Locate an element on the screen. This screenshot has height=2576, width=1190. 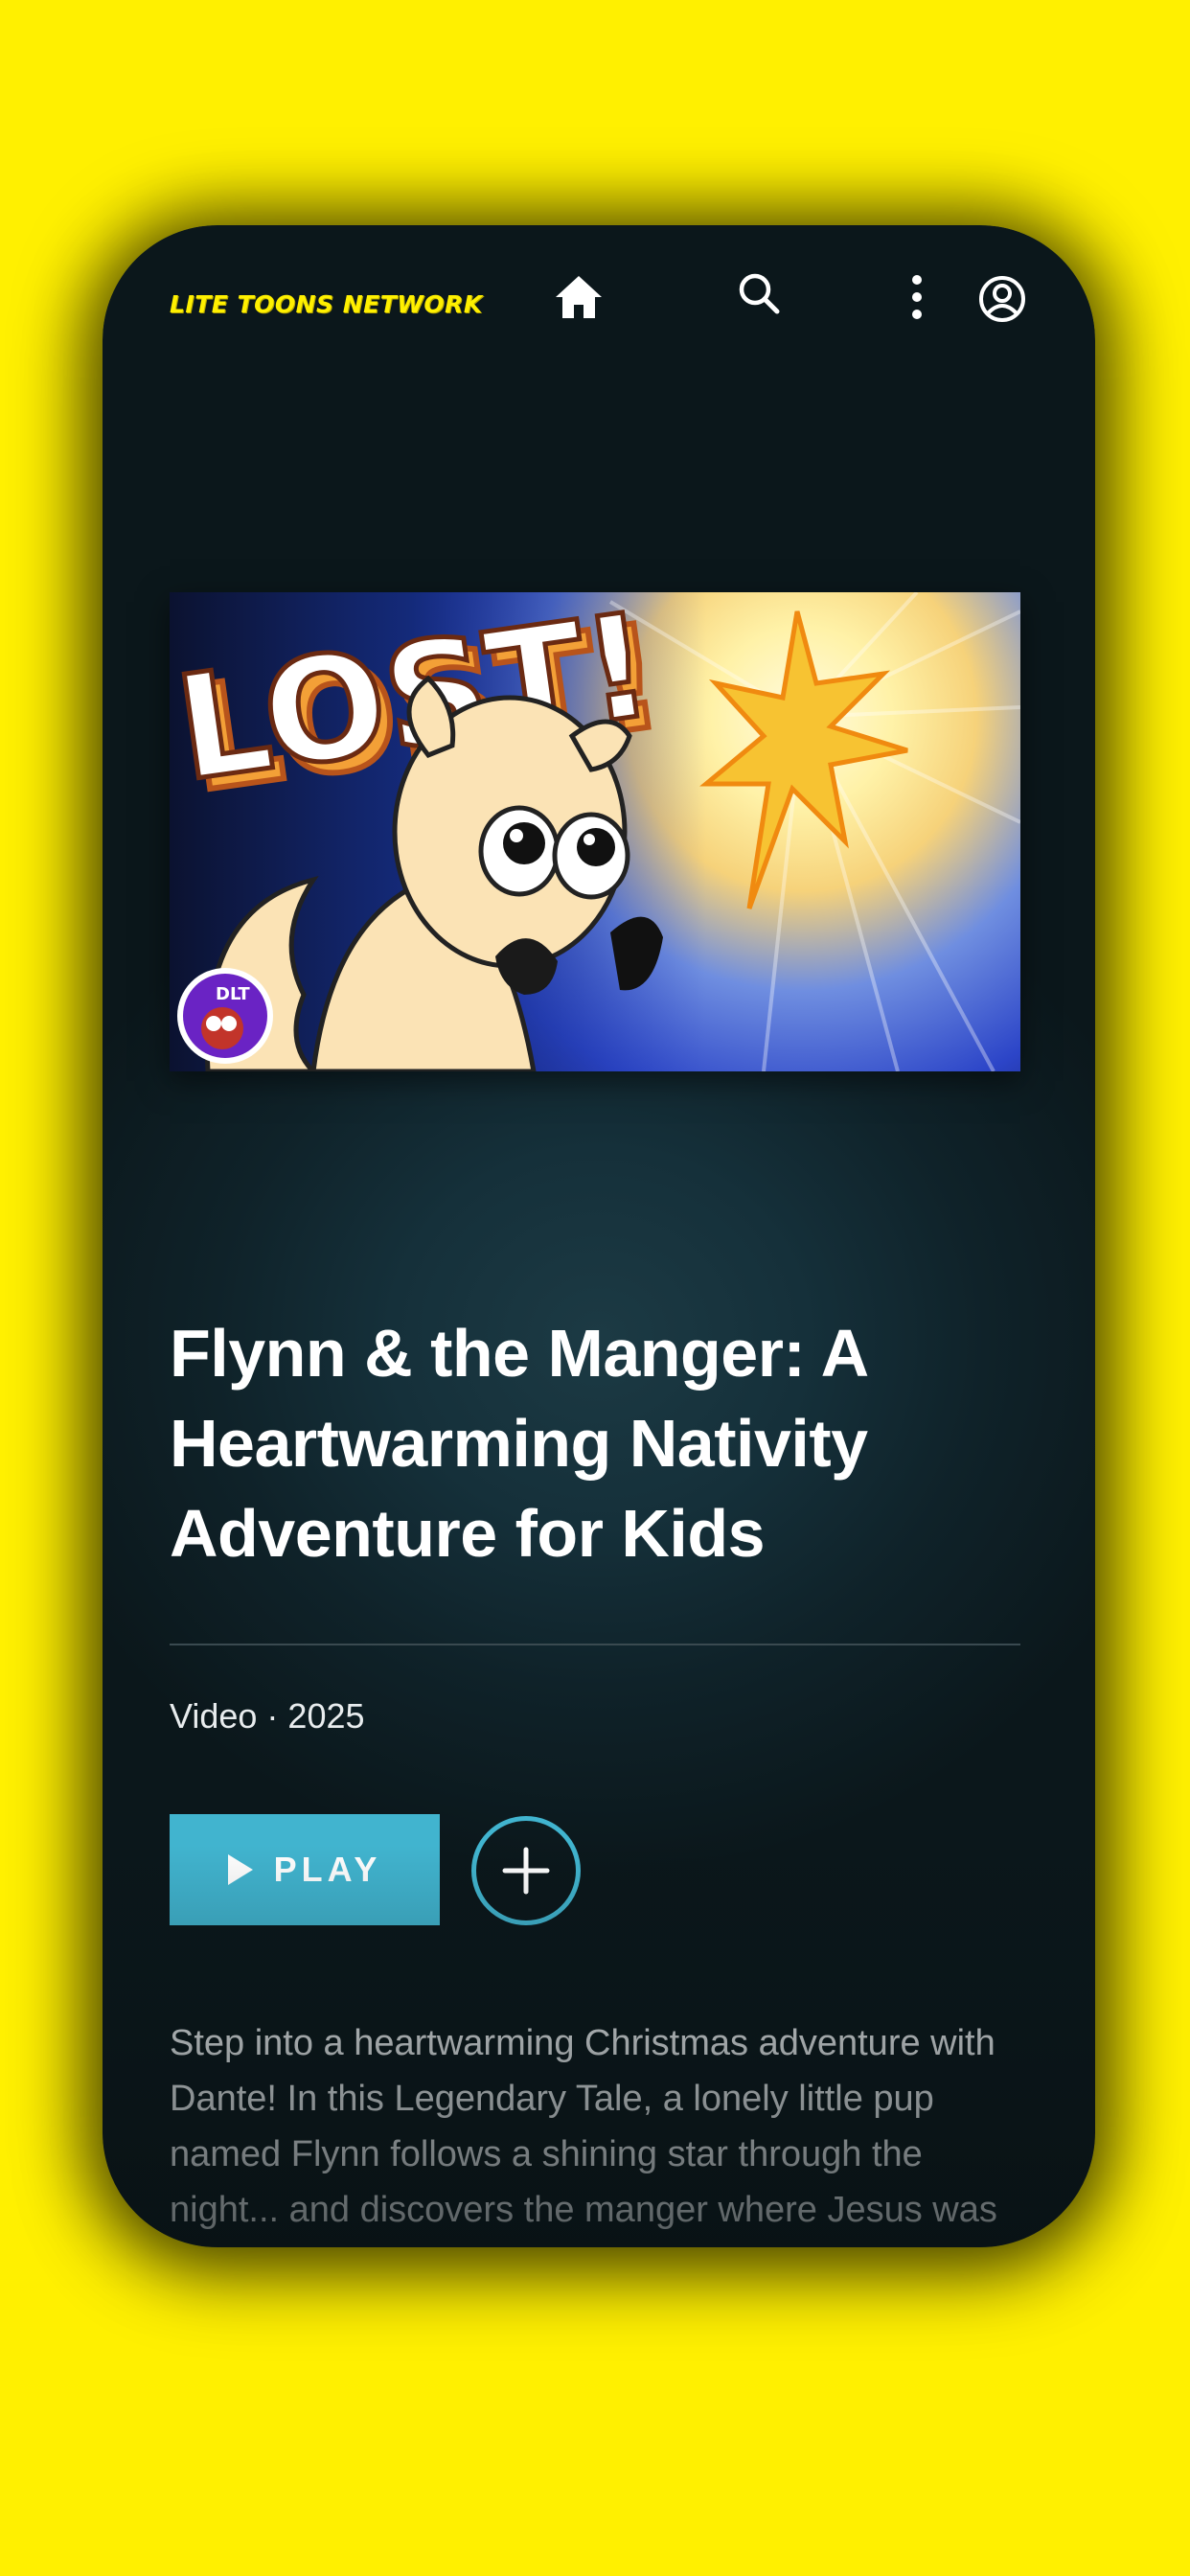
home-icon is located at coordinates (579, 297).